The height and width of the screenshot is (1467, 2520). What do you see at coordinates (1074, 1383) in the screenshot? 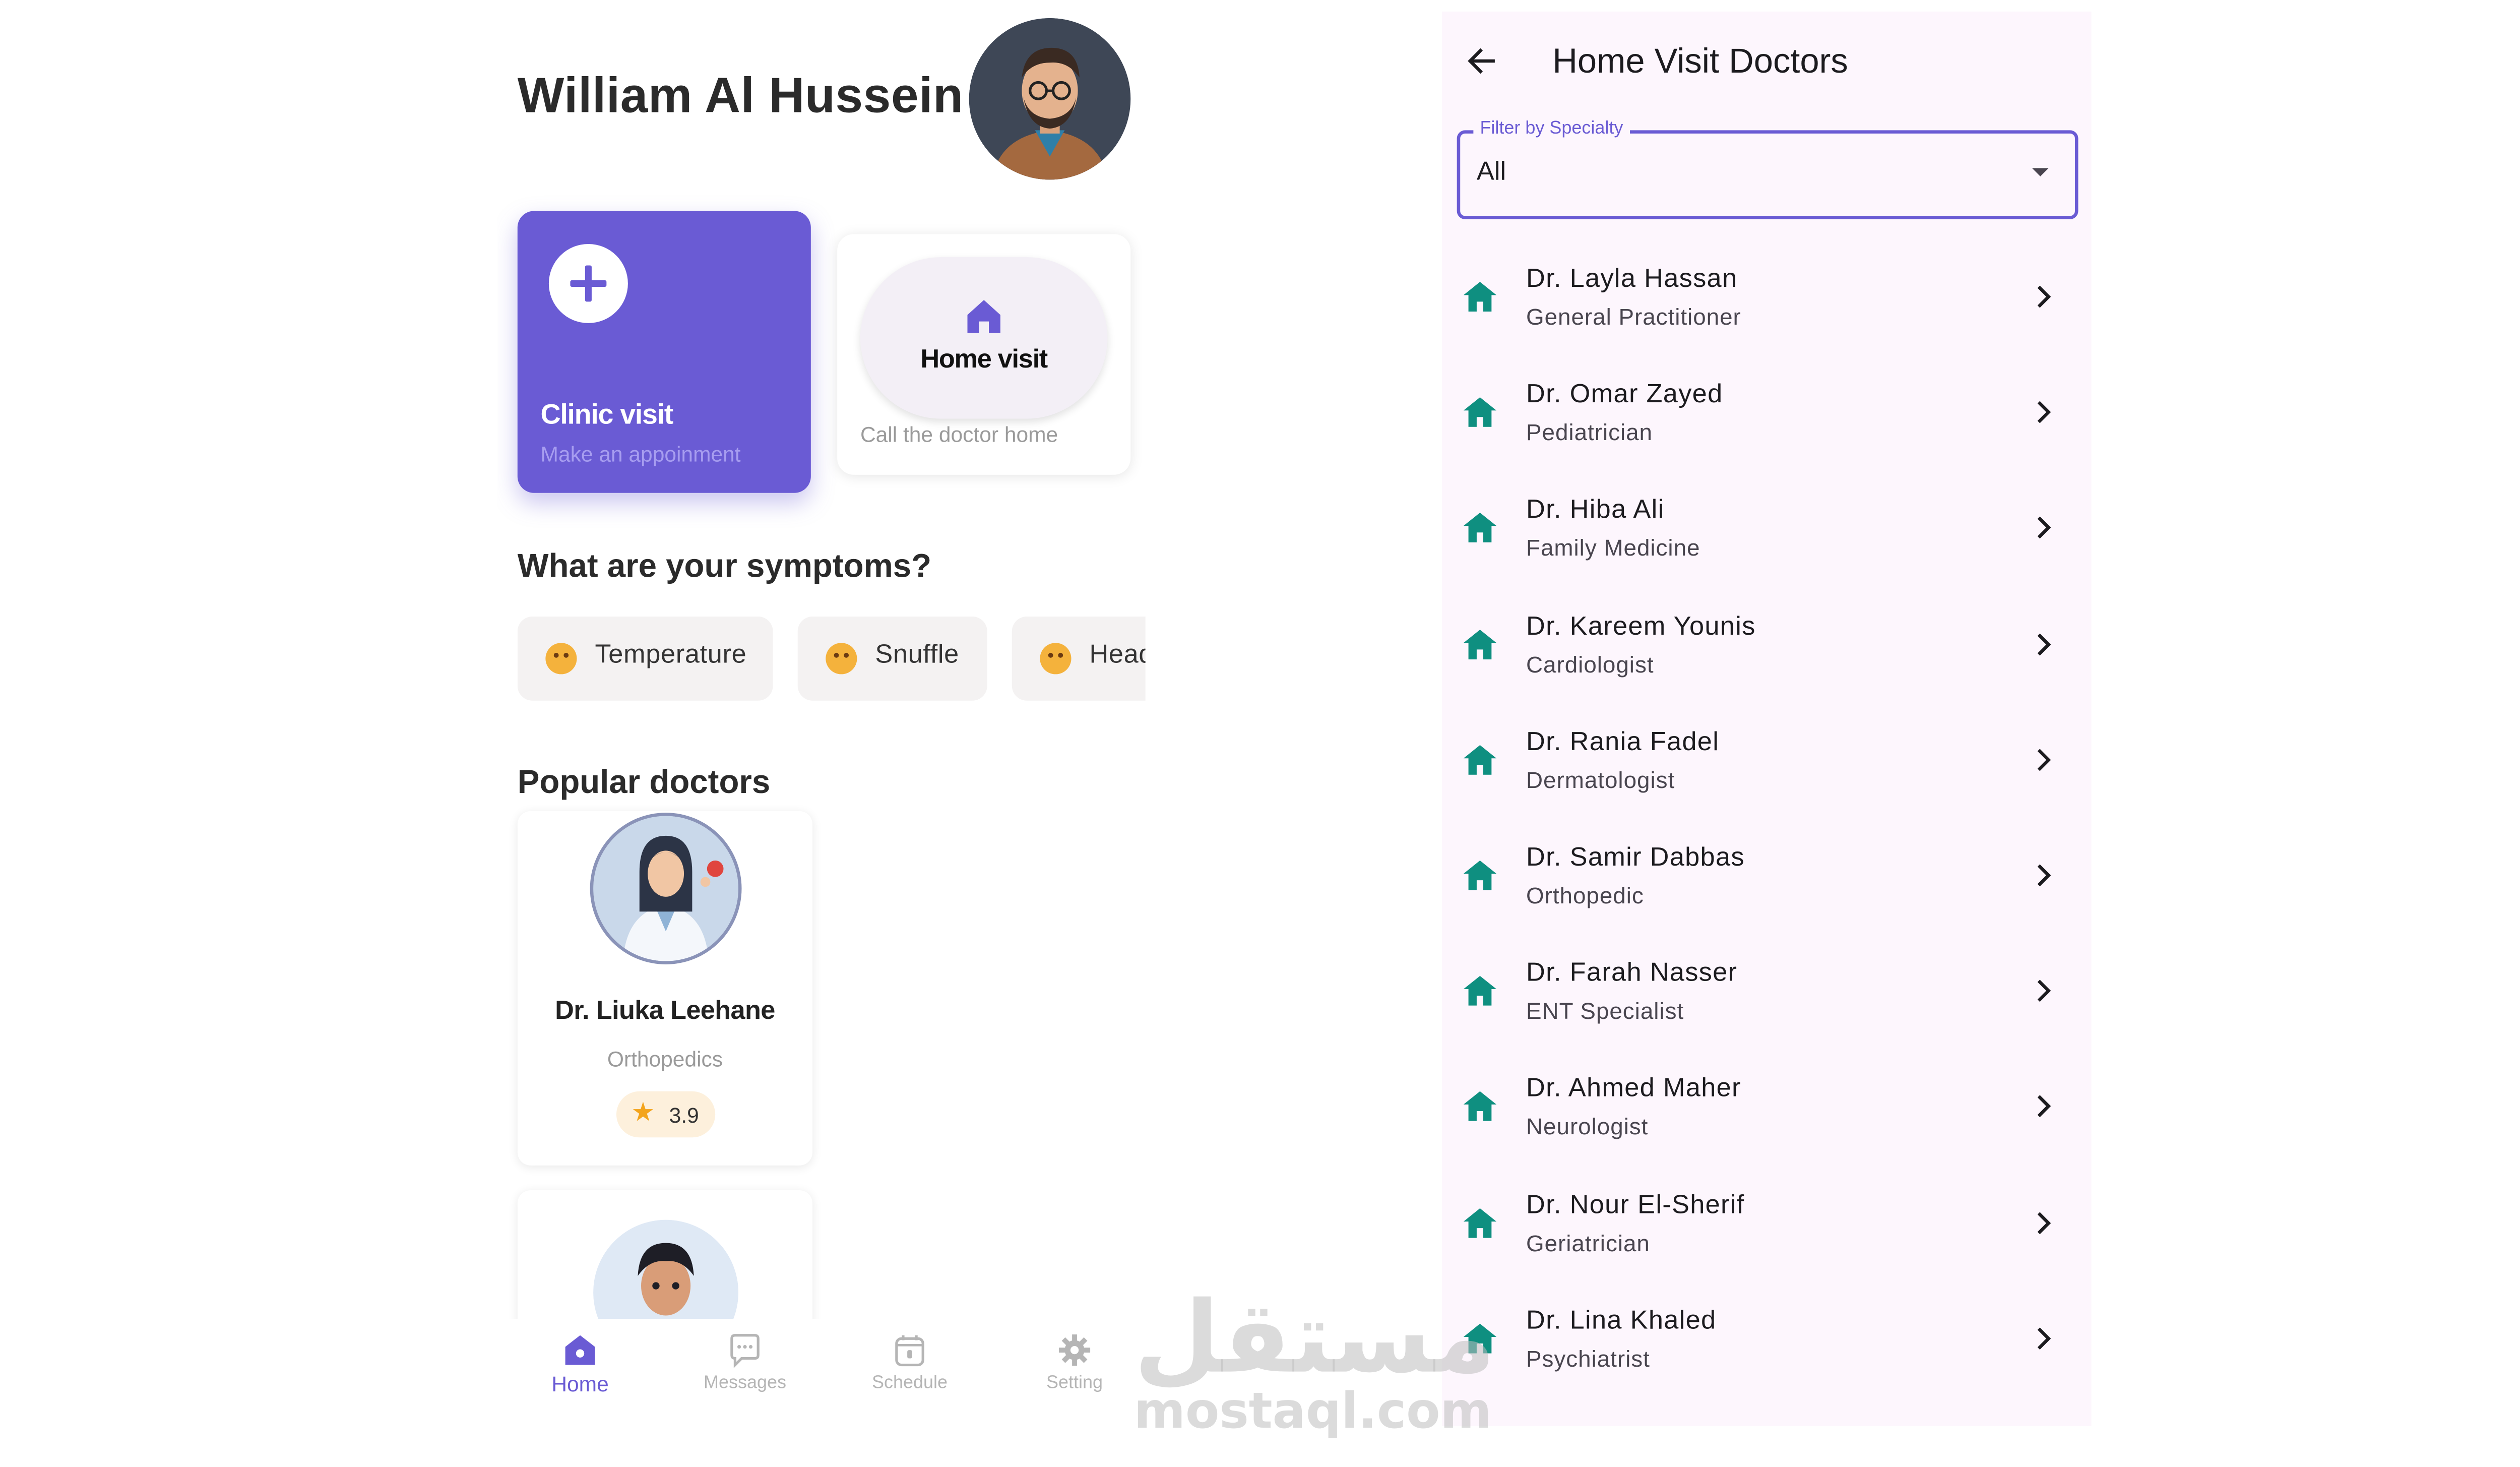
I see `nav-label: Setting` at bounding box center [1074, 1383].